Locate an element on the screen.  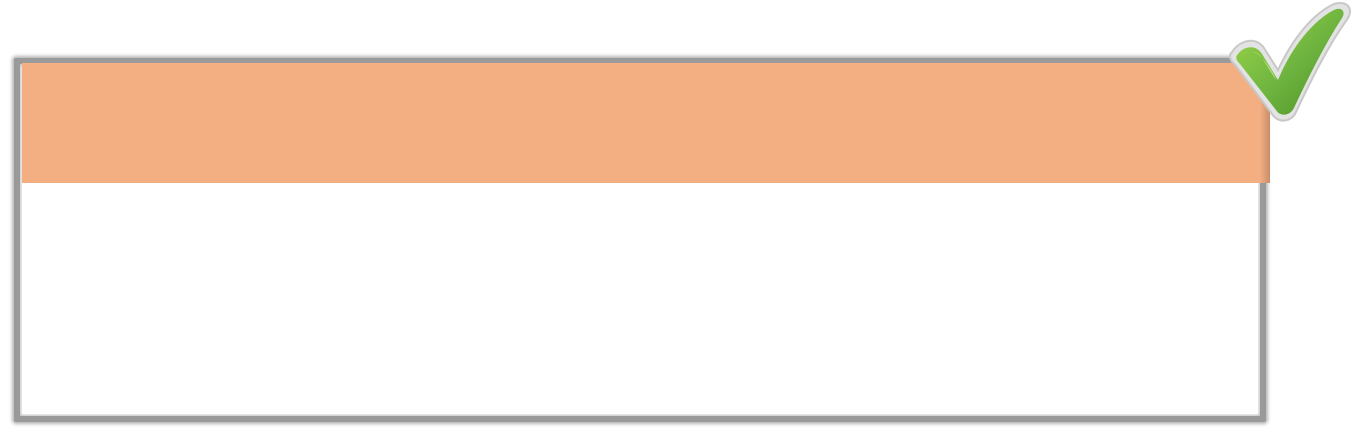
checkmark-fill is located at coordinates (1290, 61).